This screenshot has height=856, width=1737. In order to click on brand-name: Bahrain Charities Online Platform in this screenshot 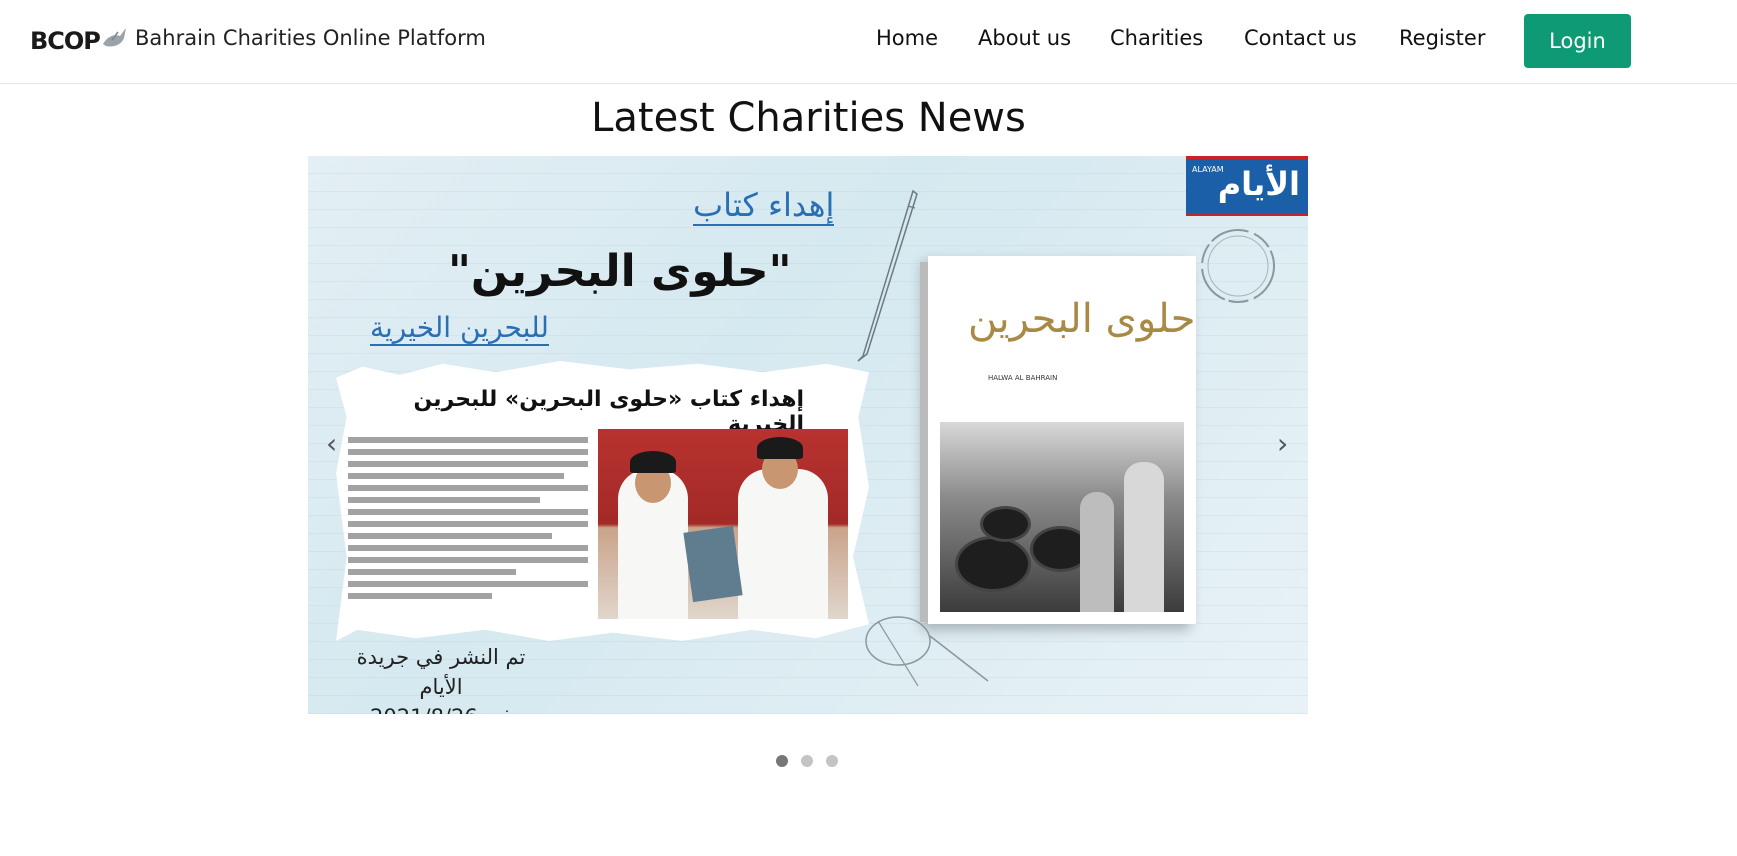, I will do `click(310, 38)`.